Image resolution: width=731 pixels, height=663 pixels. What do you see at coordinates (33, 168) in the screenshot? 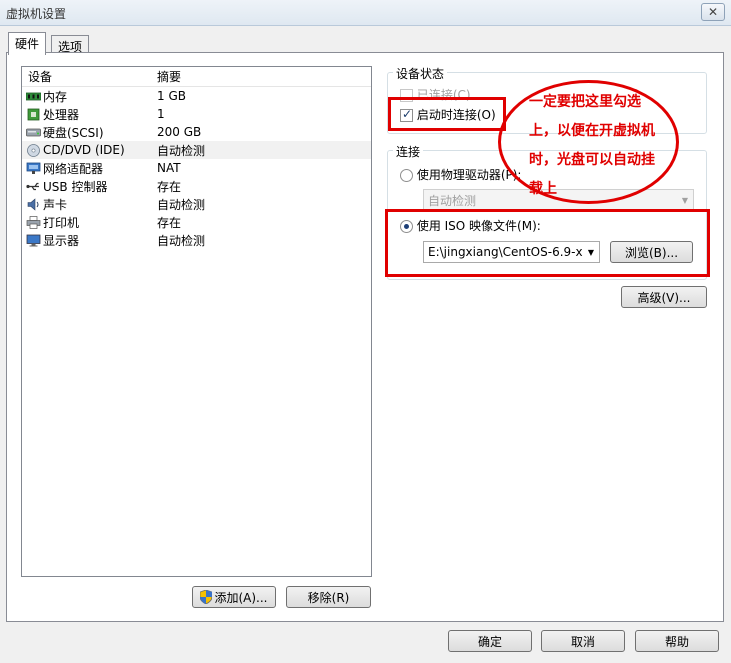
I see `network-icon` at bounding box center [33, 168].